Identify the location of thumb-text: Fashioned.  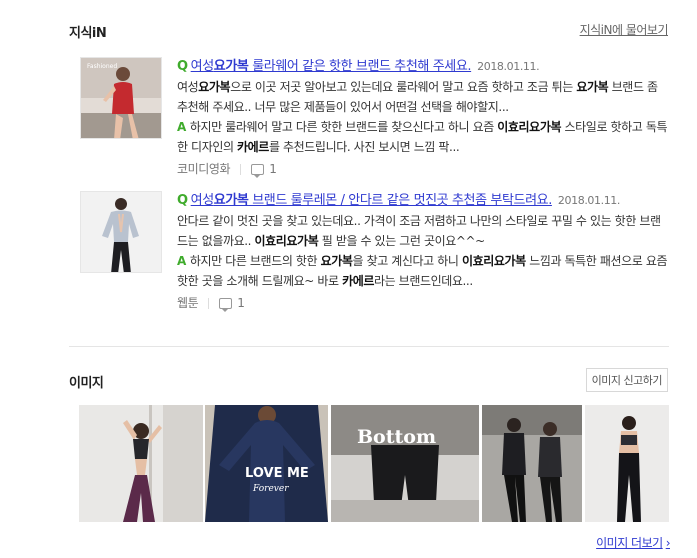
(102, 66).